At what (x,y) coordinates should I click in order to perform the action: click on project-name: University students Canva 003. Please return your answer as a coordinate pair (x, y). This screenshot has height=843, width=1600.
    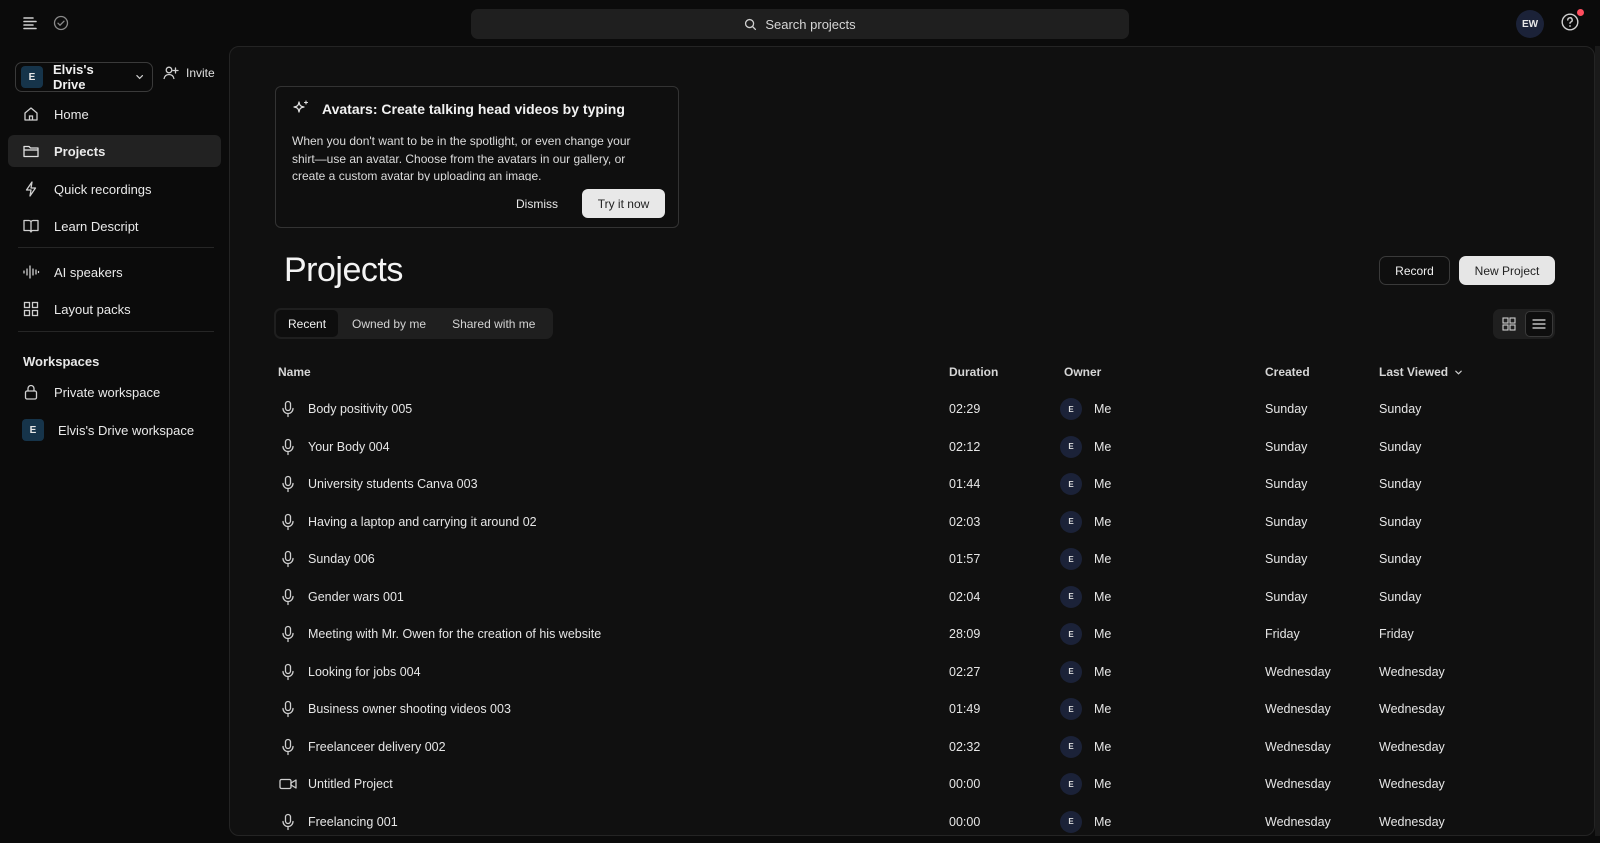
    Looking at the image, I should click on (393, 484).